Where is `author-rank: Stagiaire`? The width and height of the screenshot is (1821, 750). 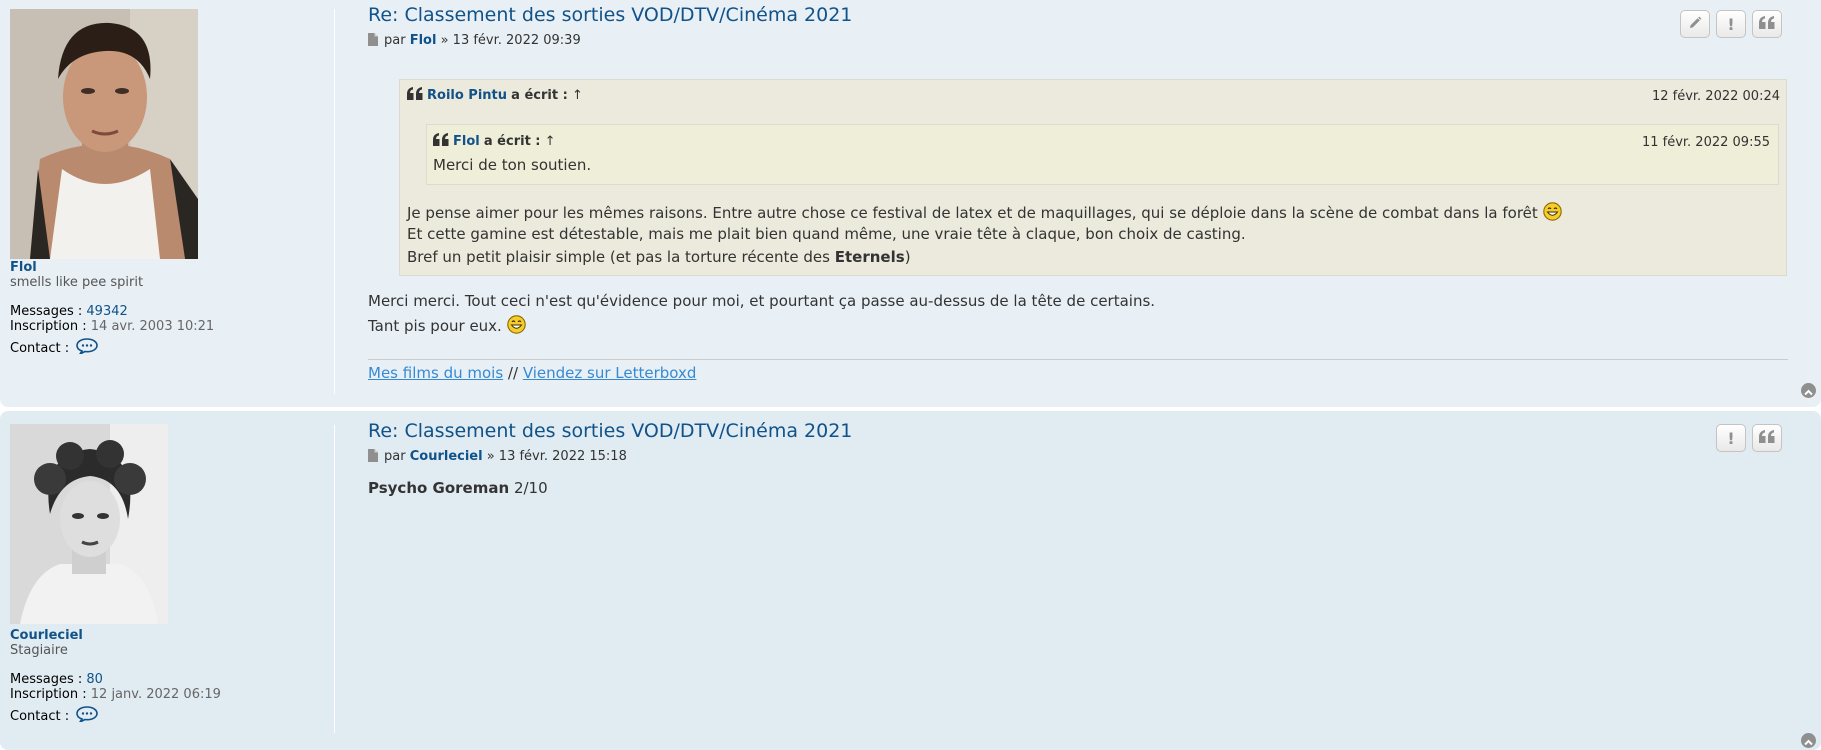
author-rank: Stagiaire is located at coordinates (39, 650).